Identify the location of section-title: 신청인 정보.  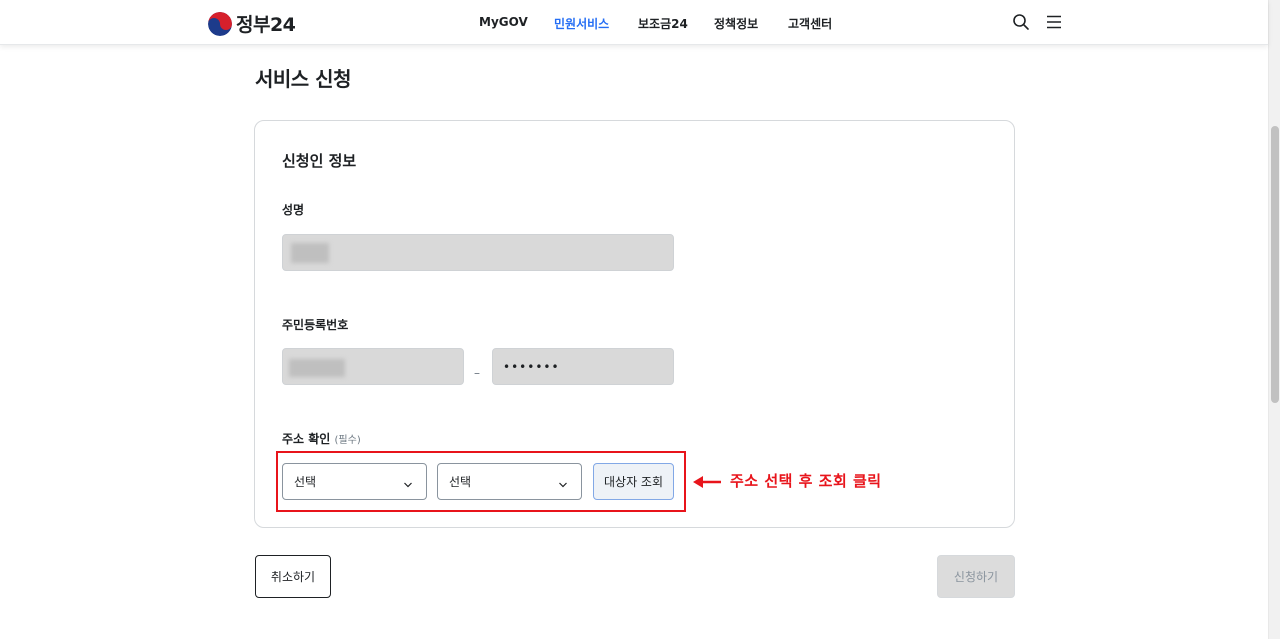
(319, 161).